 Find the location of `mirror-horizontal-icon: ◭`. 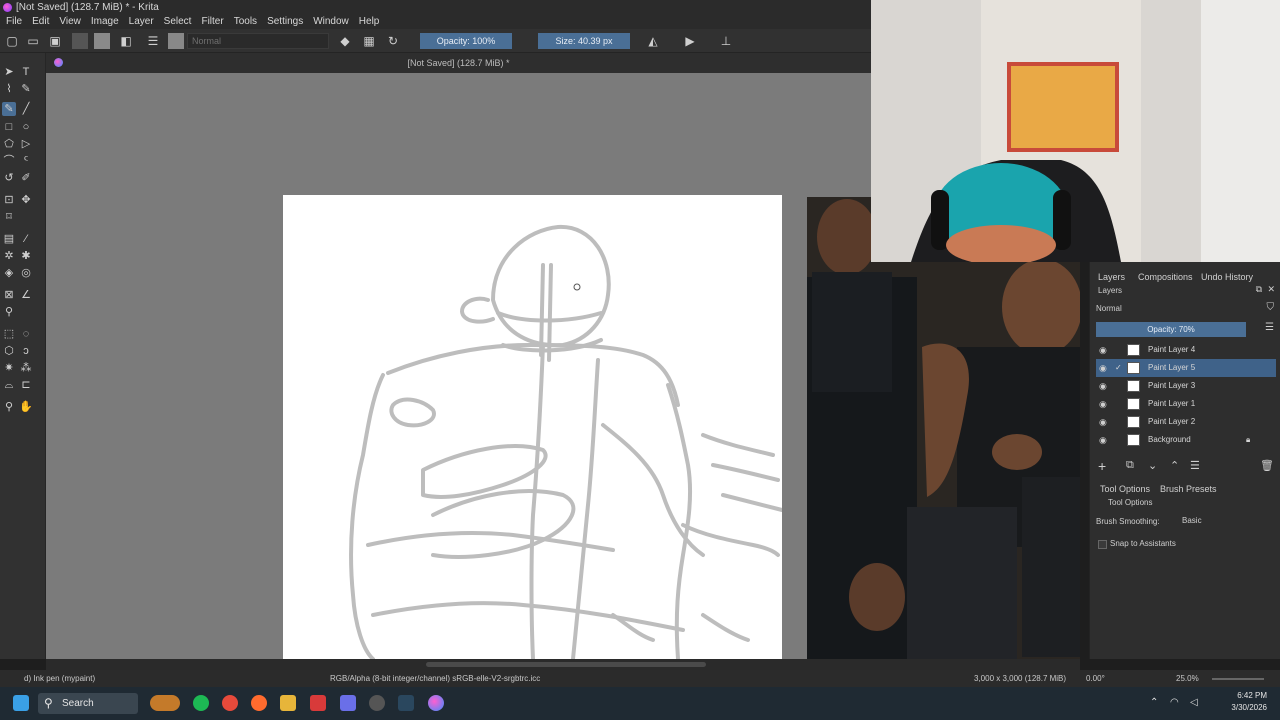

mirror-horizontal-icon: ◭ is located at coordinates (653, 41).